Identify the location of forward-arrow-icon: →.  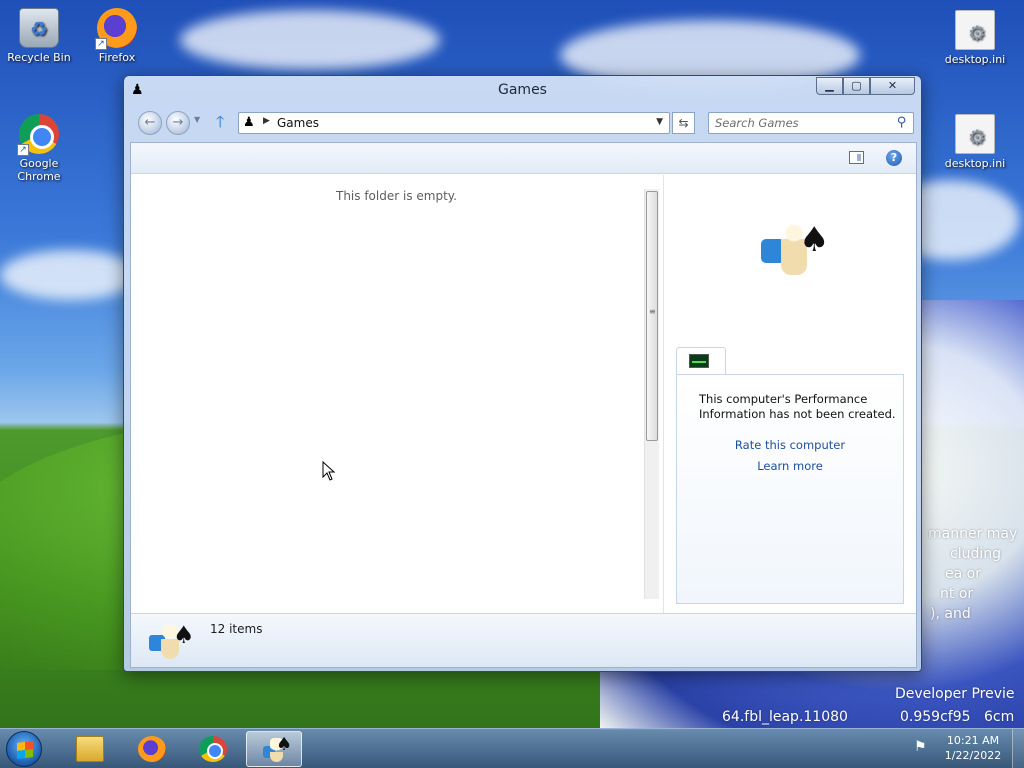
(178, 122).